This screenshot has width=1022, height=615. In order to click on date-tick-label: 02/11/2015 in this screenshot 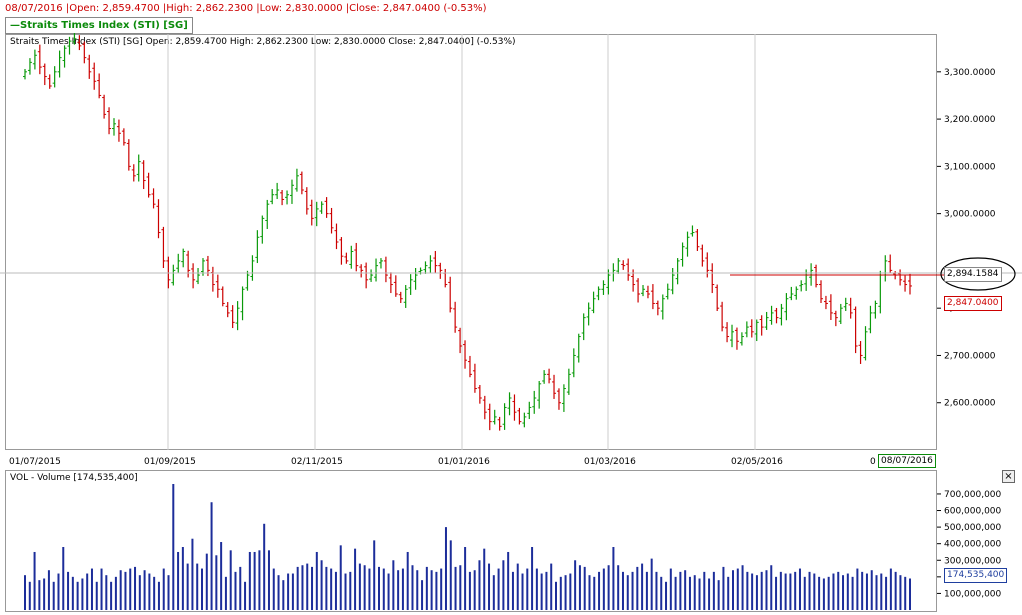, I will do `click(317, 462)`.